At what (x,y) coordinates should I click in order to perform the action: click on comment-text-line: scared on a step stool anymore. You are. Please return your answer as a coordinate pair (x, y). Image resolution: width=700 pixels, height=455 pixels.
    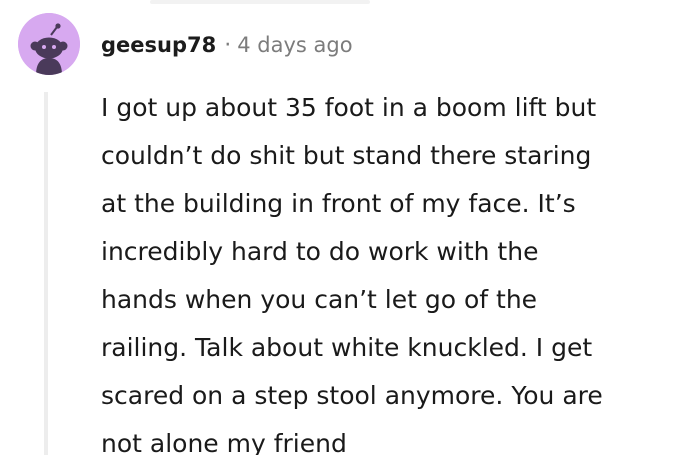
    Looking at the image, I should click on (352, 395).